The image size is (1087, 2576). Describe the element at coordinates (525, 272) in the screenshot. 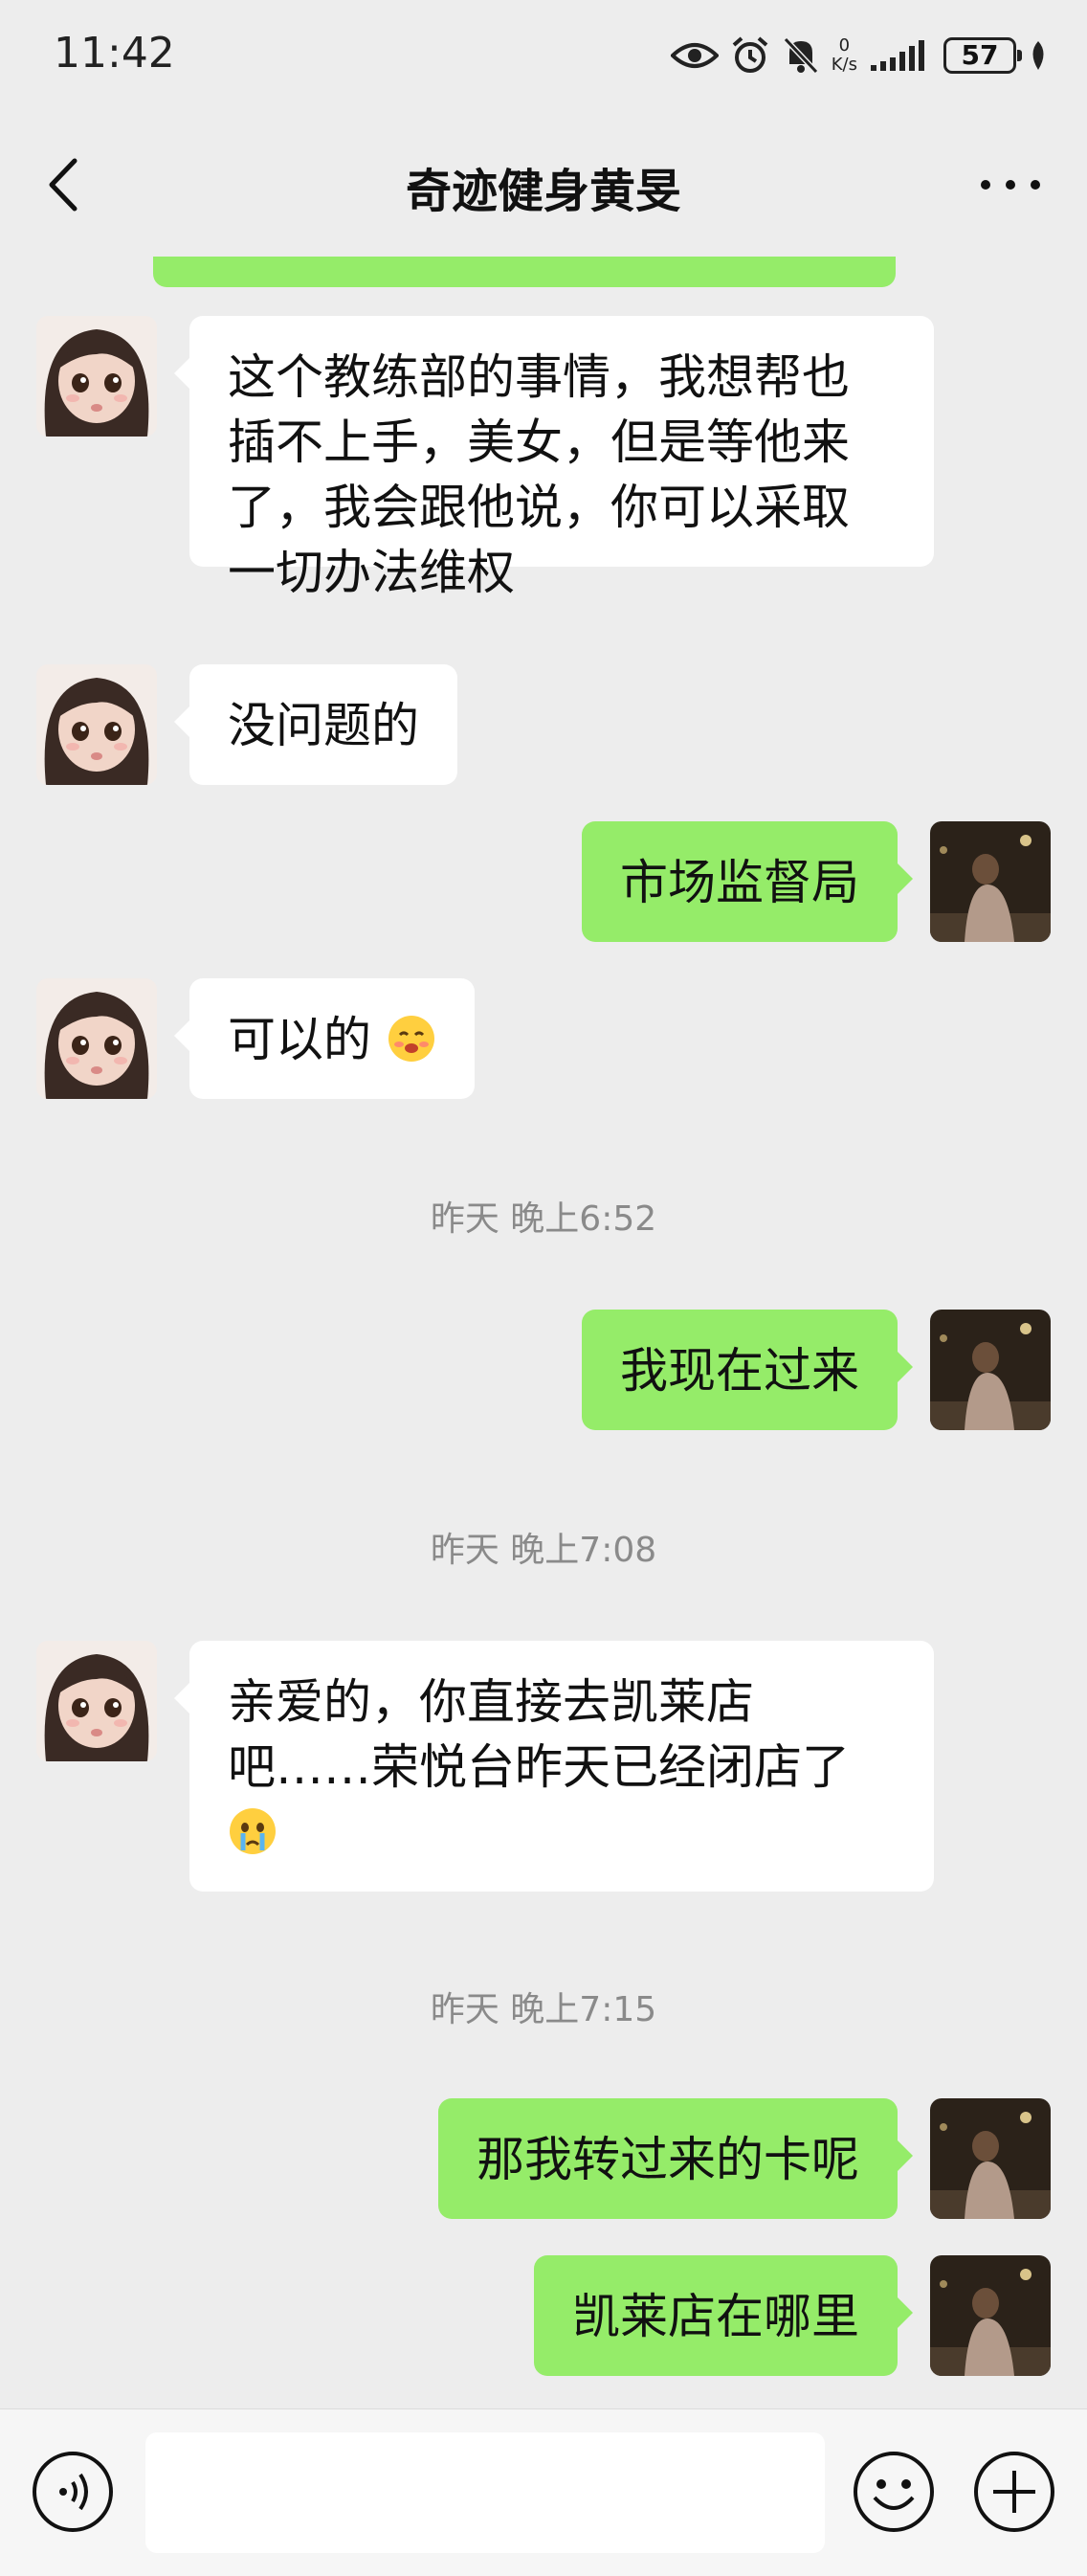

I see `previous-bubble-edge` at that location.